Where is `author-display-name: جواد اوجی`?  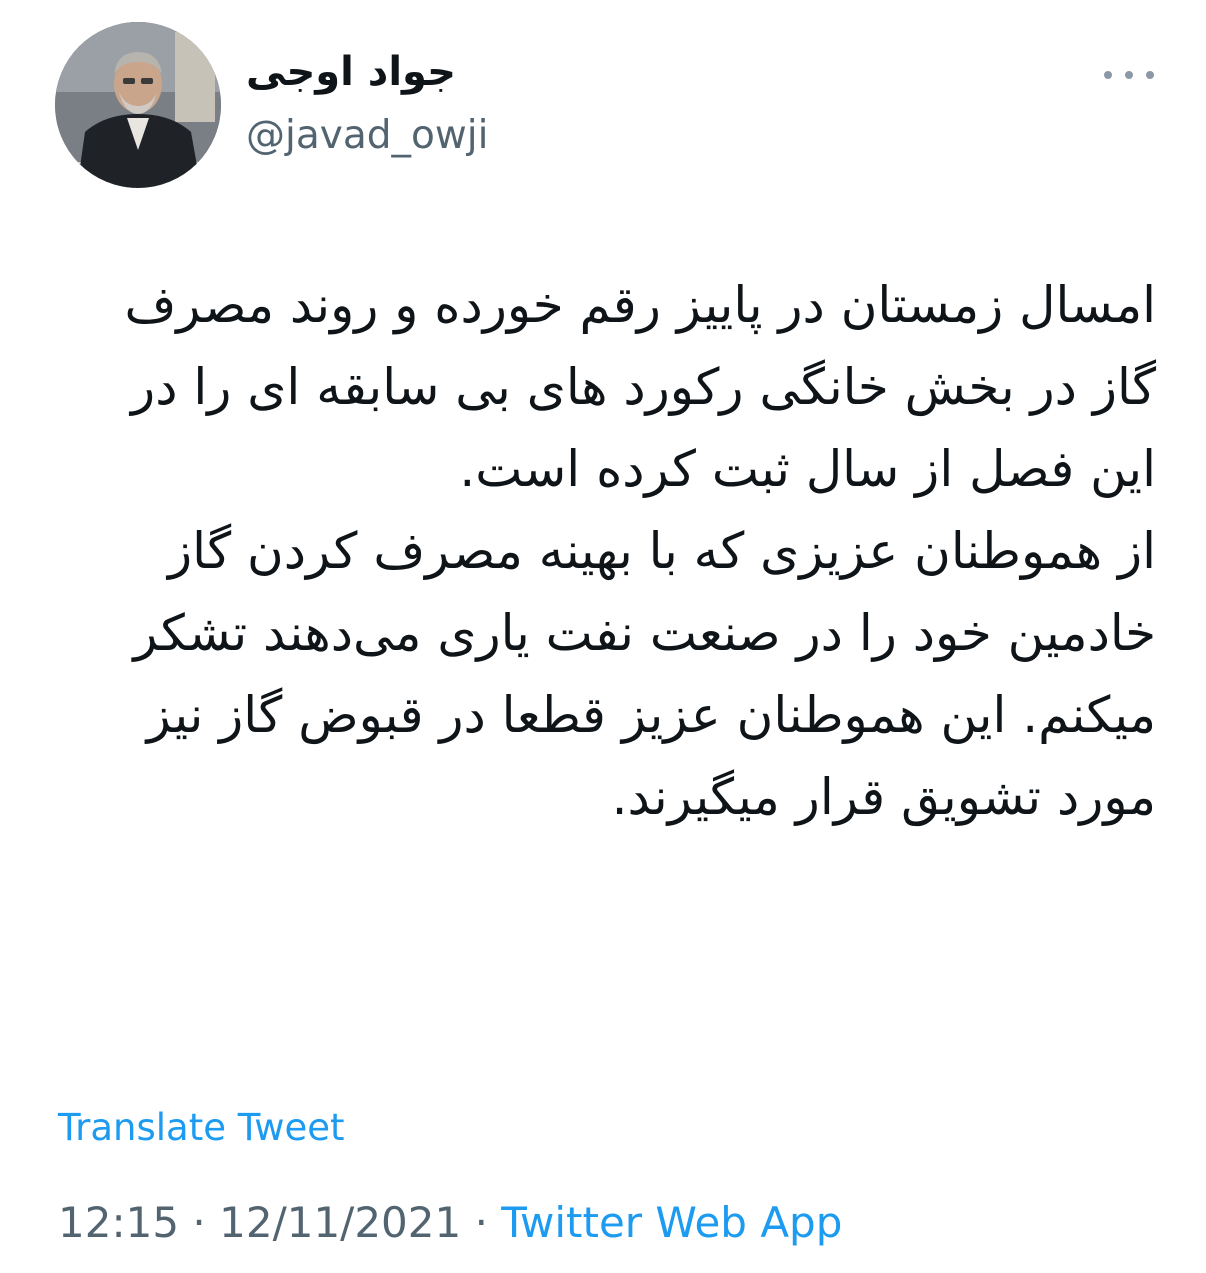
author-display-name: جواد اوجی is located at coordinates (351, 72).